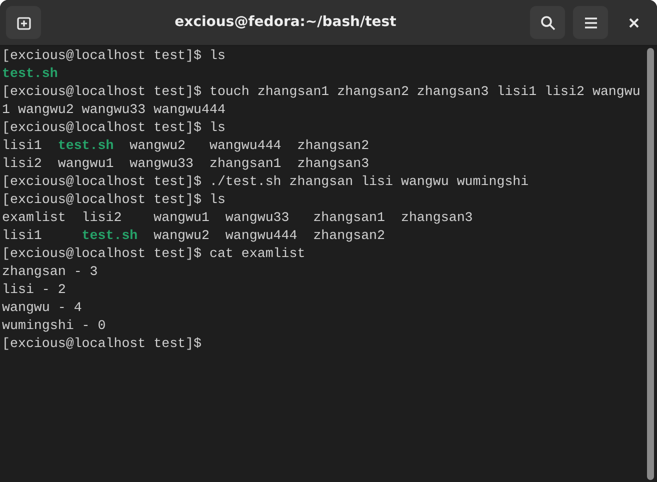  I want to click on new-tab-button, so click(23, 22).